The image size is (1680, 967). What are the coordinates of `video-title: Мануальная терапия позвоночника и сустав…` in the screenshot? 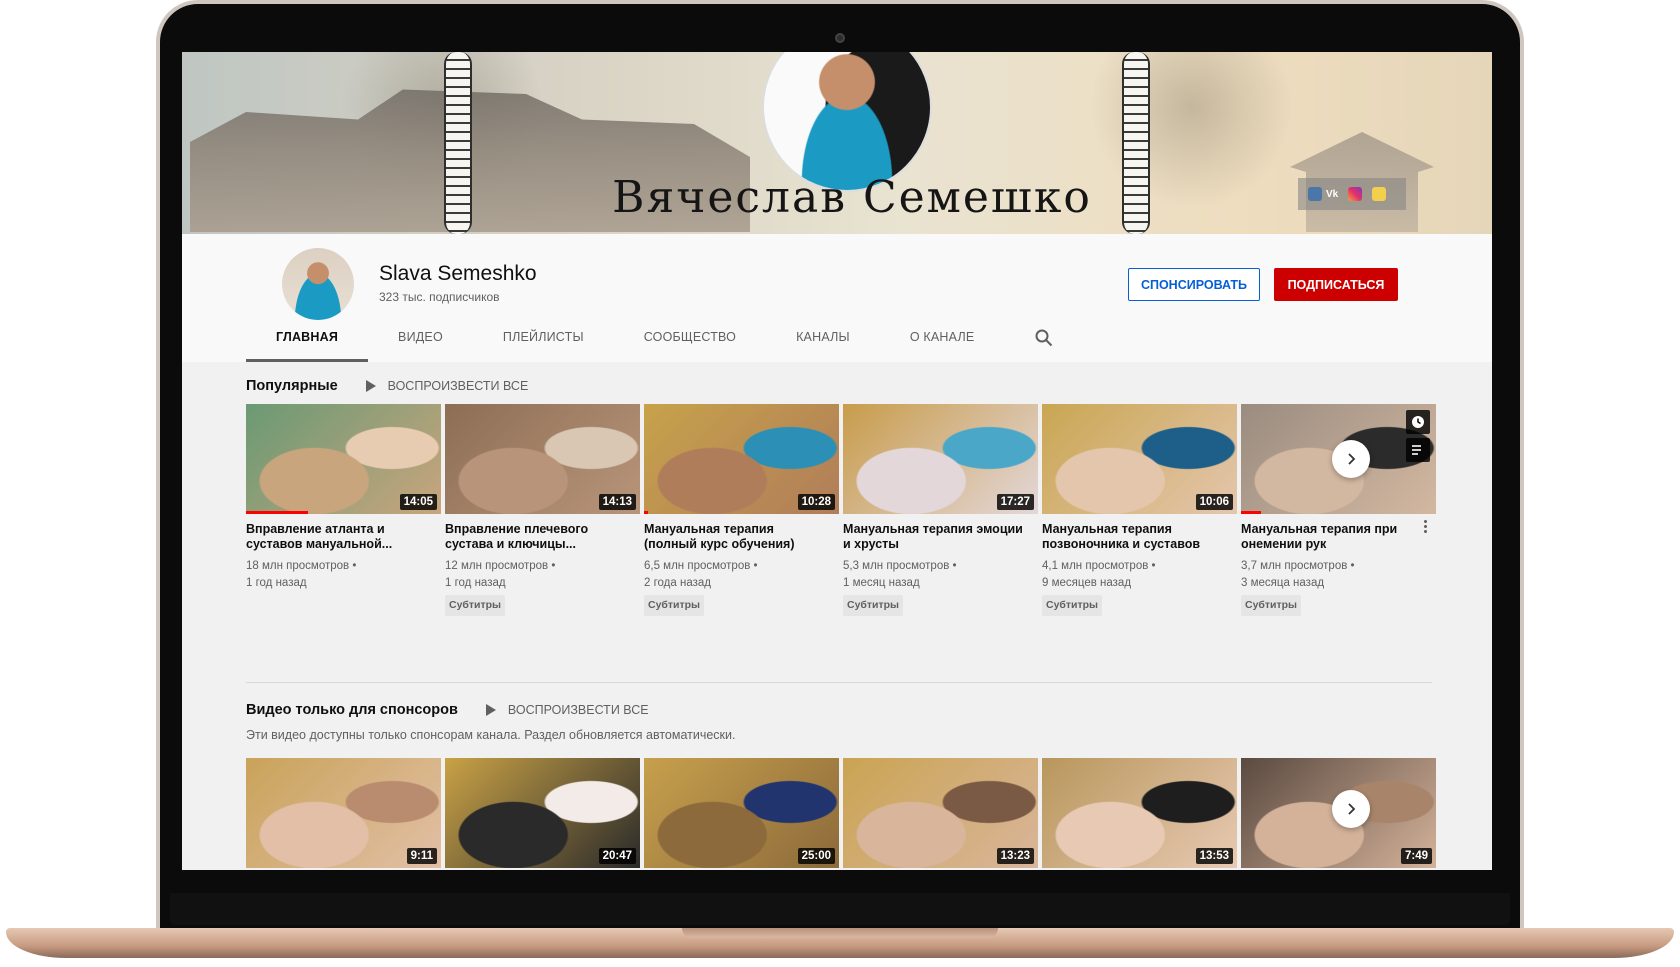 It's located at (1132, 537).